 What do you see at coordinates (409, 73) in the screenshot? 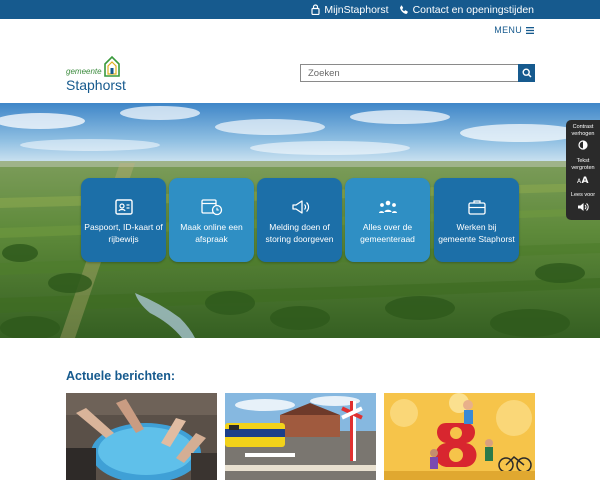
I see `search-input` at bounding box center [409, 73].